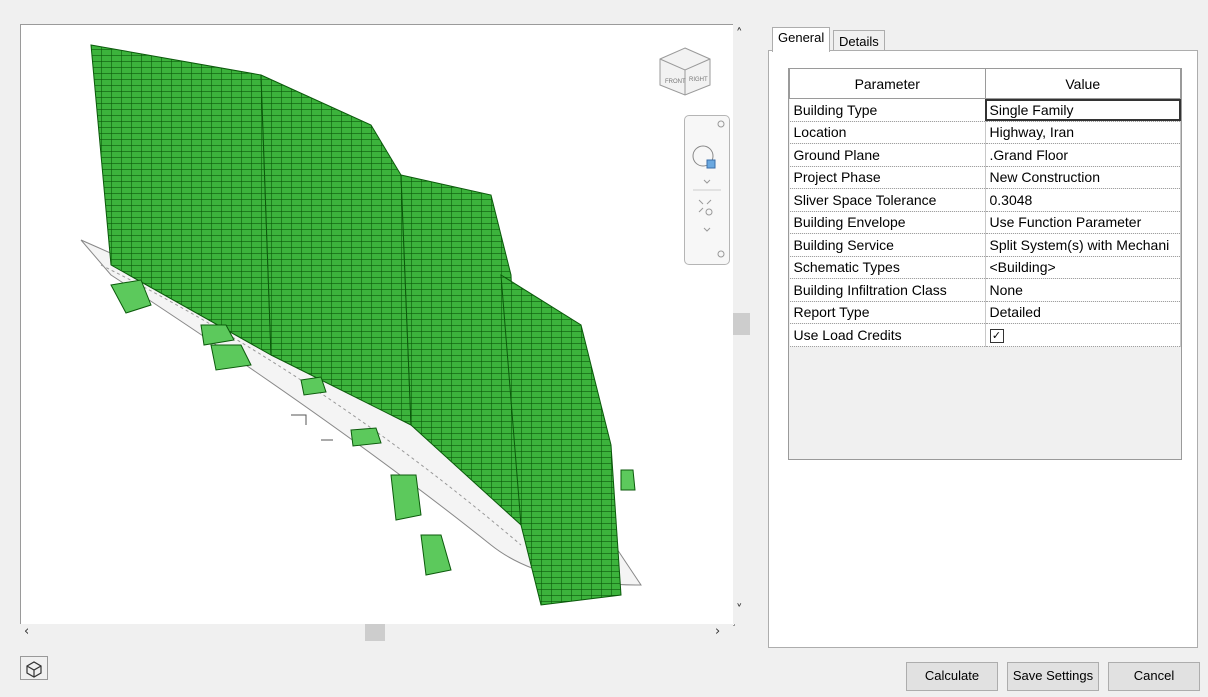 Image resolution: width=1208 pixels, height=697 pixels. What do you see at coordinates (801, 39) in the screenshot?
I see `tab-general: General` at bounding box center [801, 39].